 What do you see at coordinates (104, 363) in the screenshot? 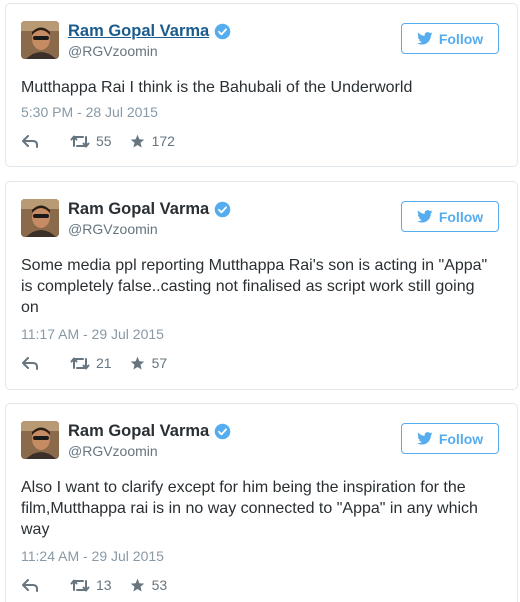
I see `retweet-count: 21` at bounding box center [104, 363].